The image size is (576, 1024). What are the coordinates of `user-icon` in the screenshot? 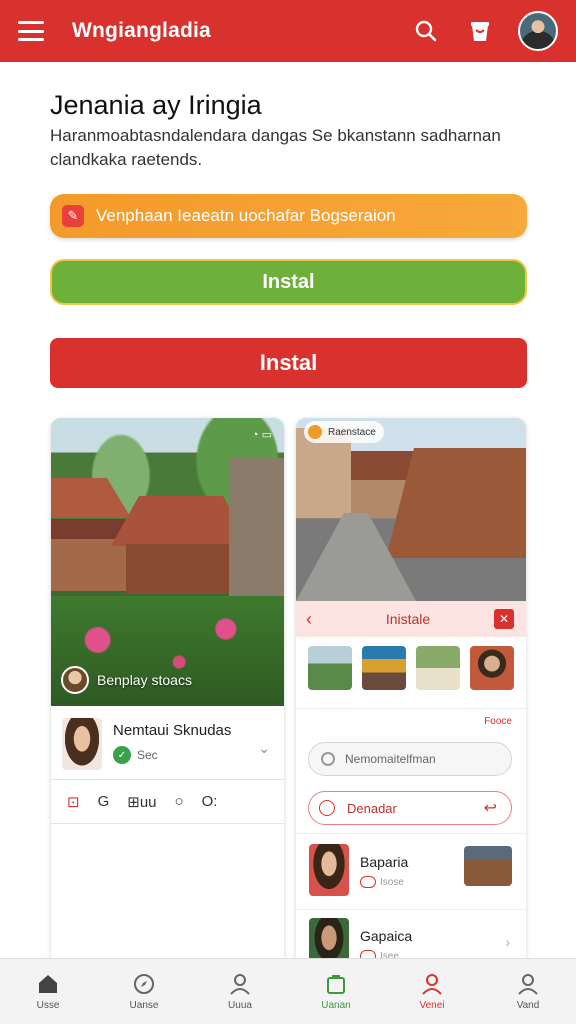 It's located at (240, 984).